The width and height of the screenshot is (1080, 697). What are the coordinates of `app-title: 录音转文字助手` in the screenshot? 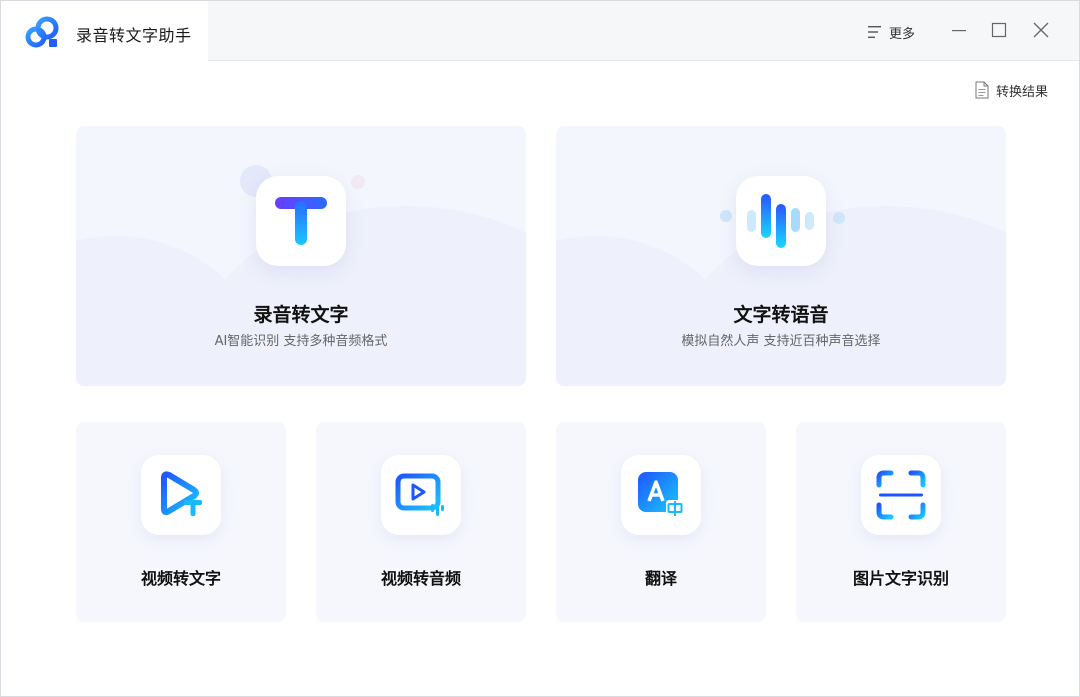 It's located at (134, 35).